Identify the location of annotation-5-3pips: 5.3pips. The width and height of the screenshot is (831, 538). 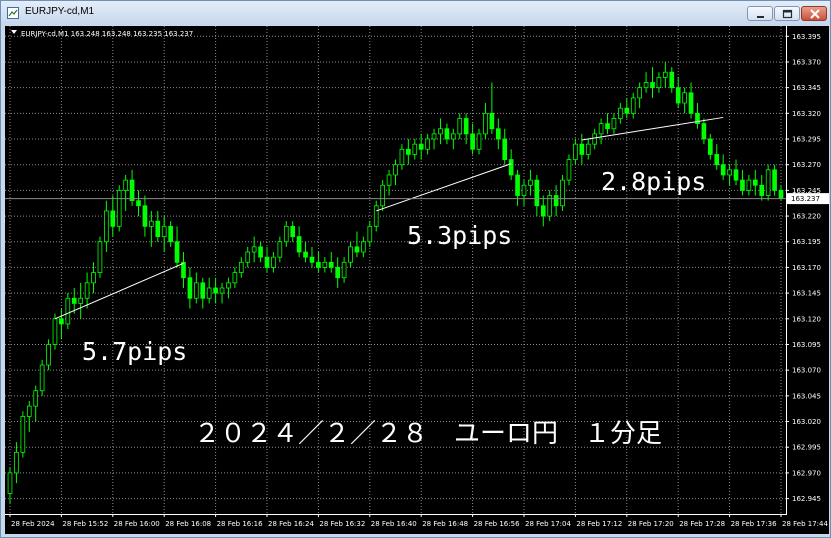
(459, 235).